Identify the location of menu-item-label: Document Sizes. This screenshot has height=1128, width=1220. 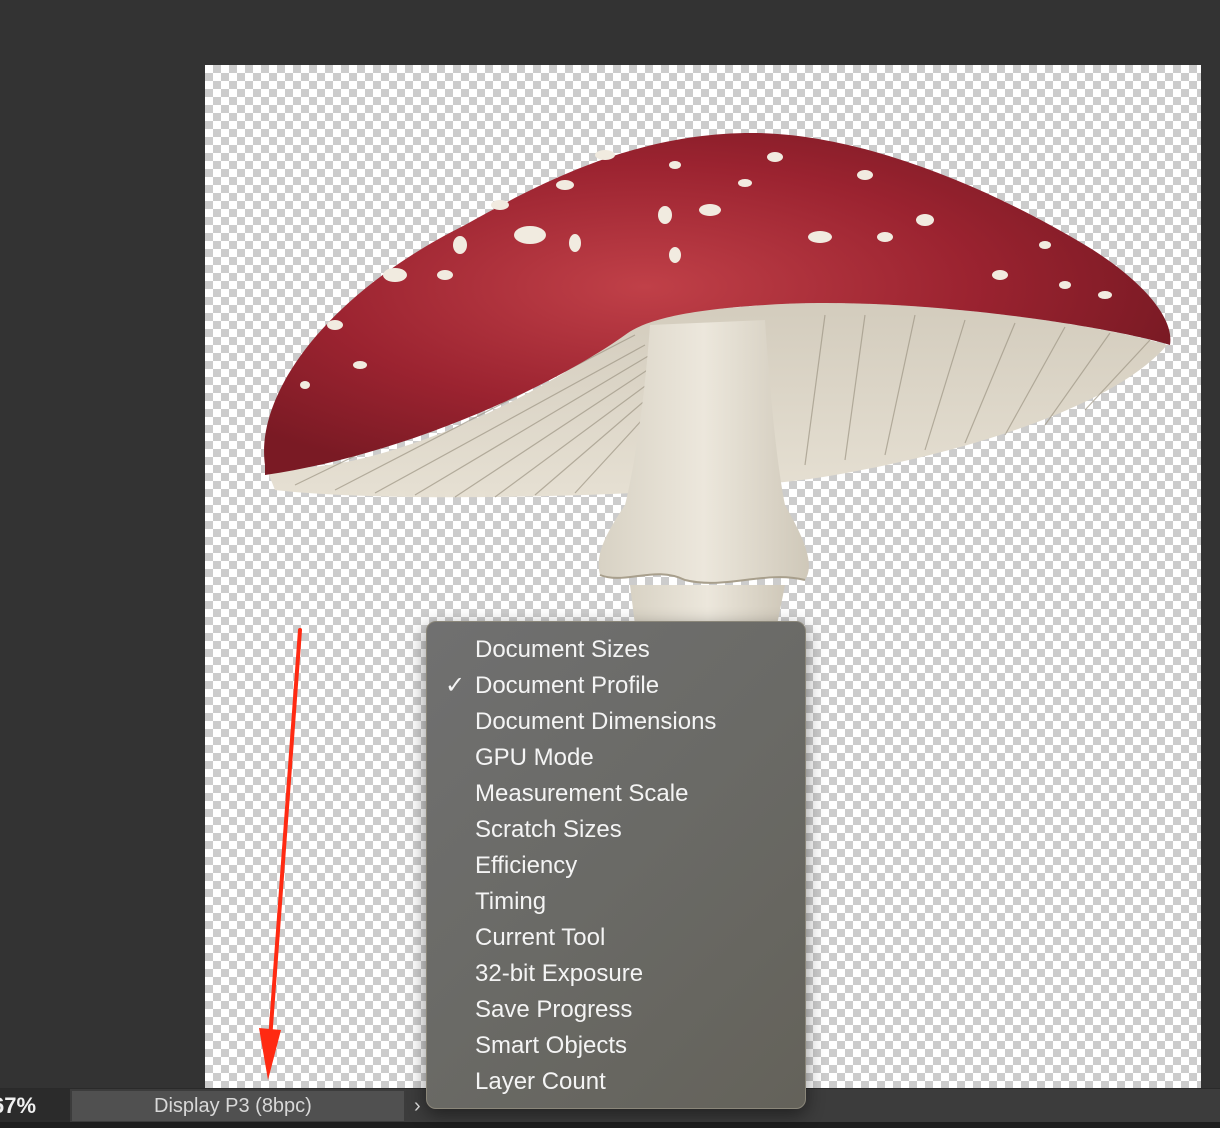
(562, 649).